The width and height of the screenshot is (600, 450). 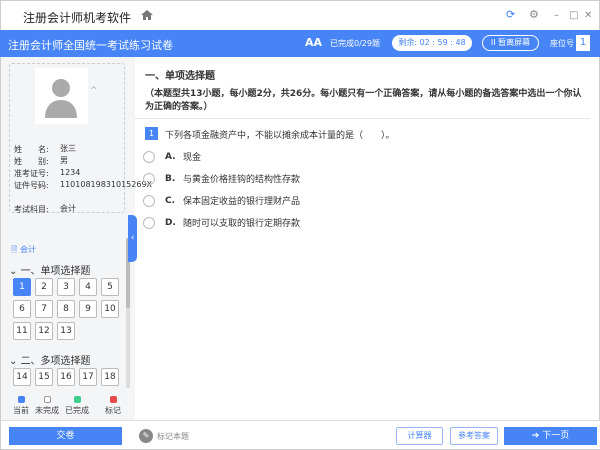 What do you see at coordinates (83, 185) in the screenshot?
I see `candidate-field: 证件号码: 11010819831015269X` at bounding box center [83, 185].